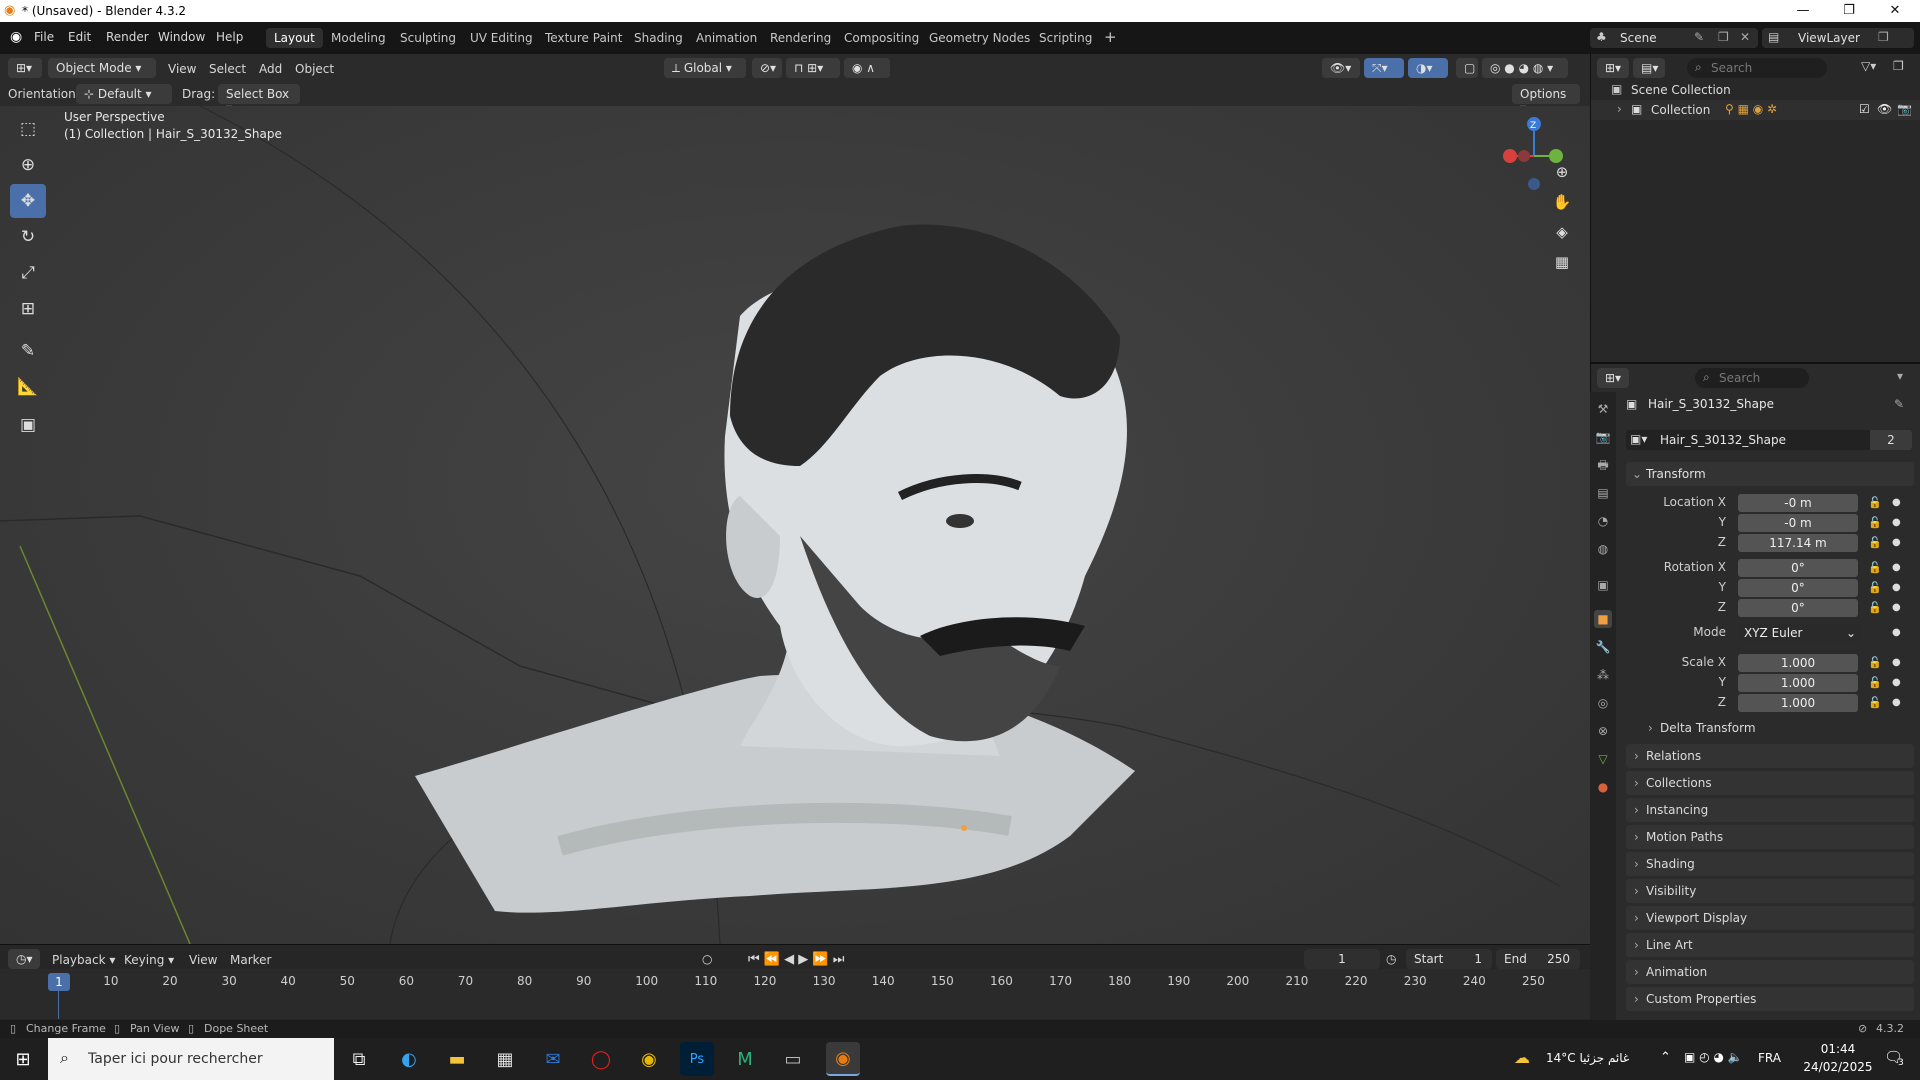 This screenshot has height=1080, width=1920. I want to click on shading-mode-icons: ◎ ● ◕ ◍ ▾, so click(1525, 68).